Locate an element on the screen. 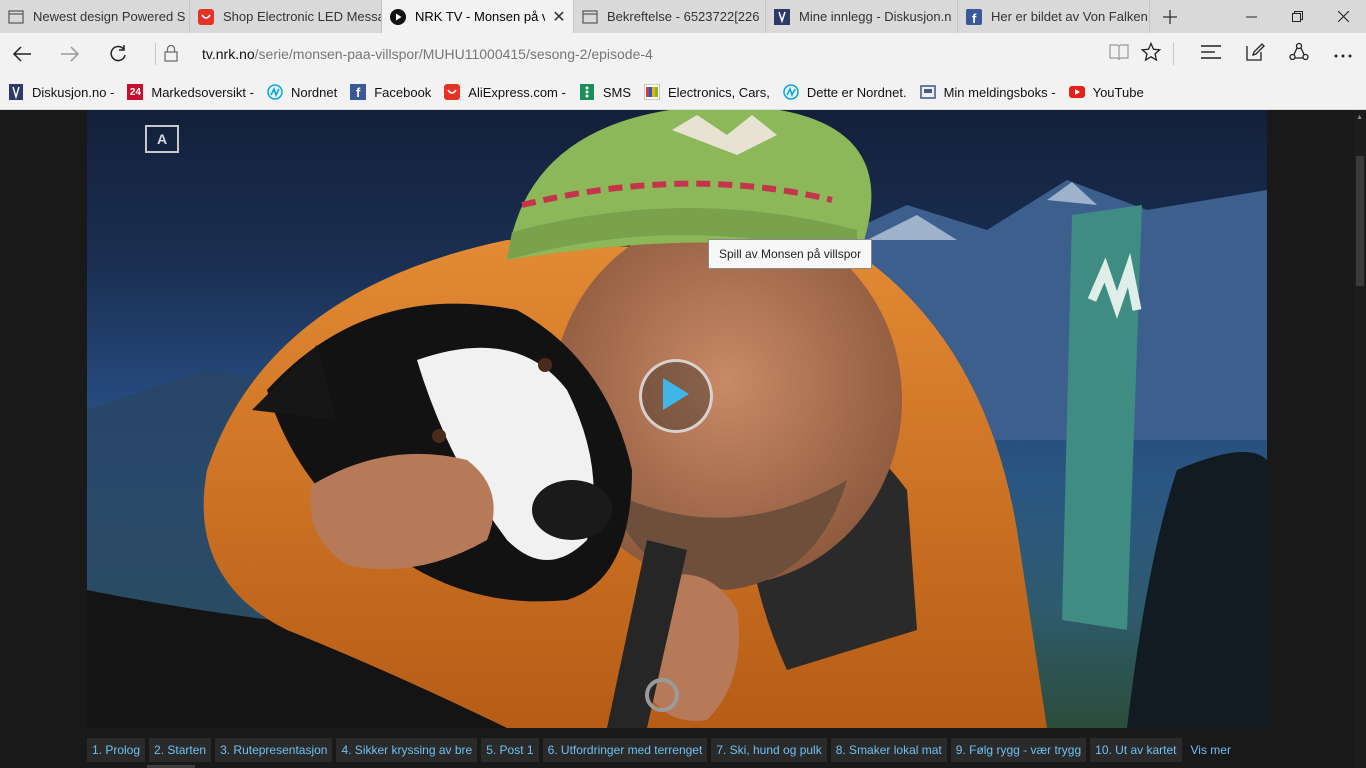 The image size is (1366, 768). favorite-item: AliExpress.com - is located at coordinates (505, 92).